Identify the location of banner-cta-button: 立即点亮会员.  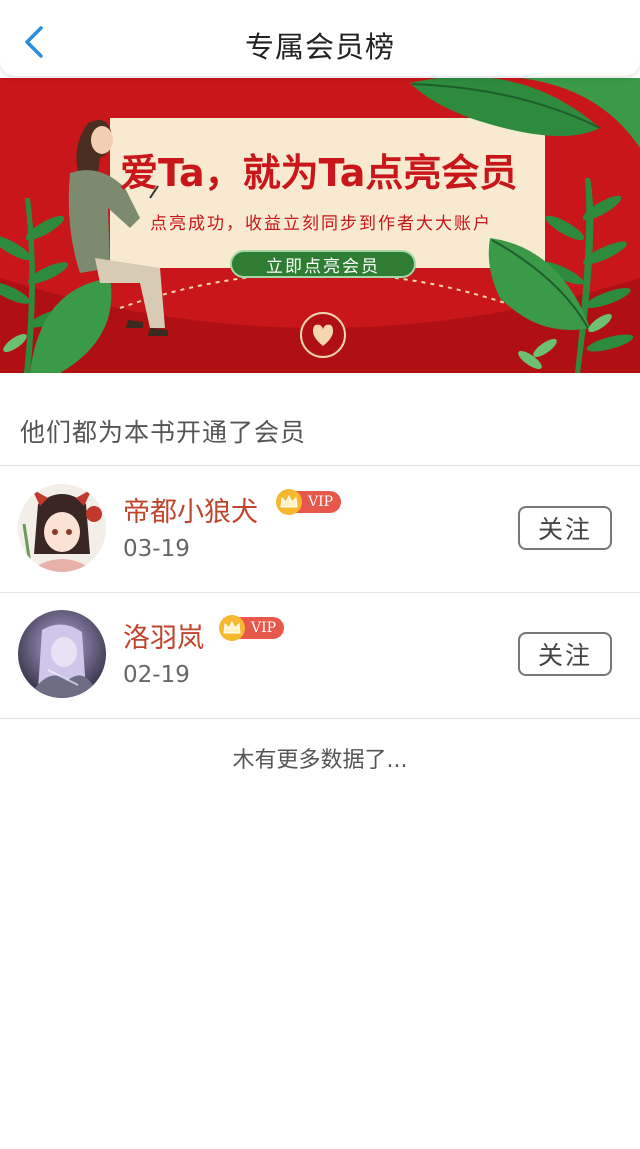
(323, 264).